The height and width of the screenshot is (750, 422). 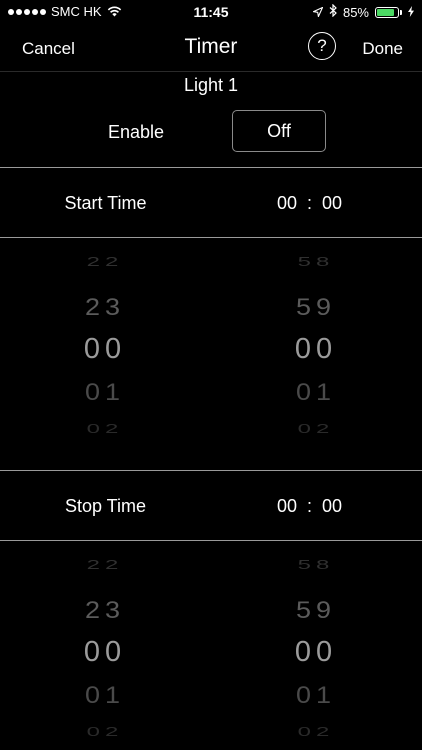 I want to click on help-button: ?, so click(x=322, y=46).